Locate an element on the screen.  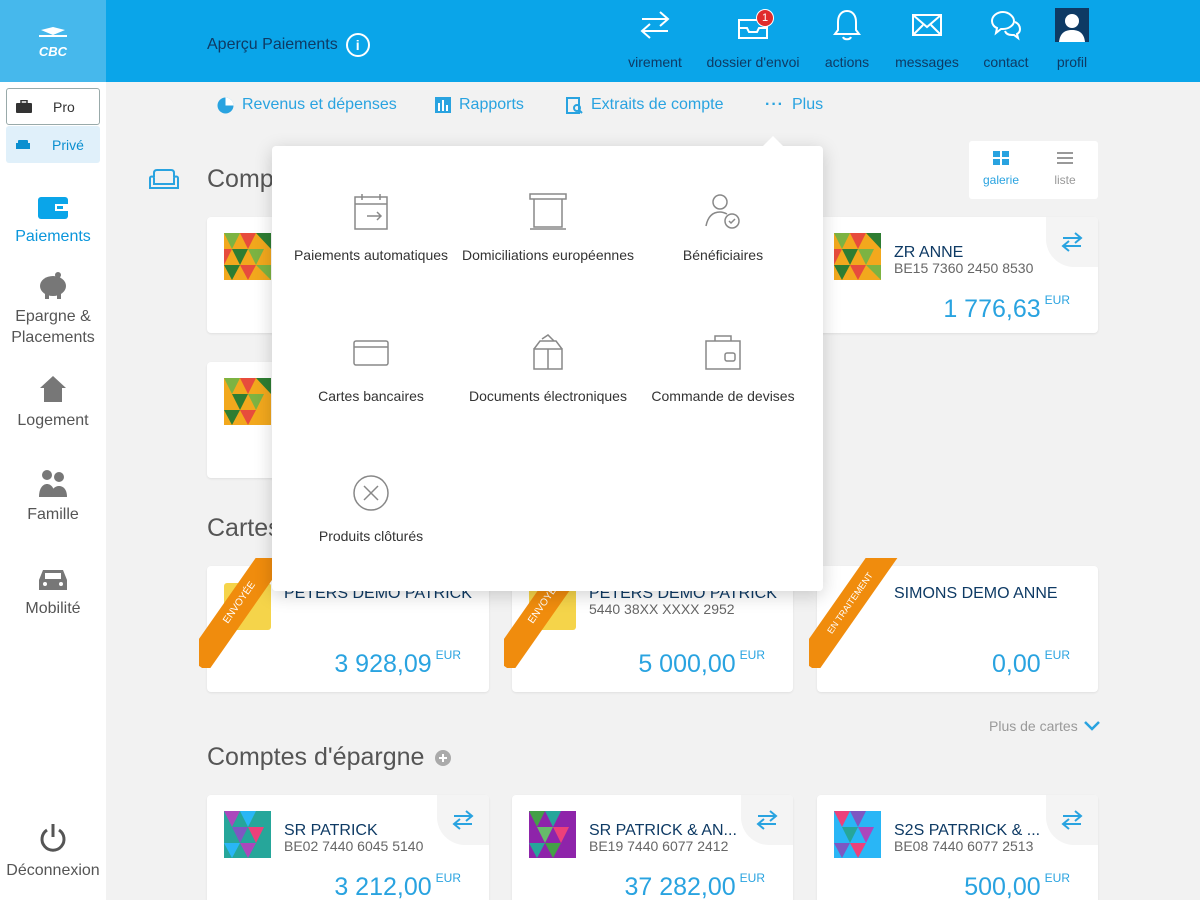
chevron-down-icon is located at coordinates (1091, 726).